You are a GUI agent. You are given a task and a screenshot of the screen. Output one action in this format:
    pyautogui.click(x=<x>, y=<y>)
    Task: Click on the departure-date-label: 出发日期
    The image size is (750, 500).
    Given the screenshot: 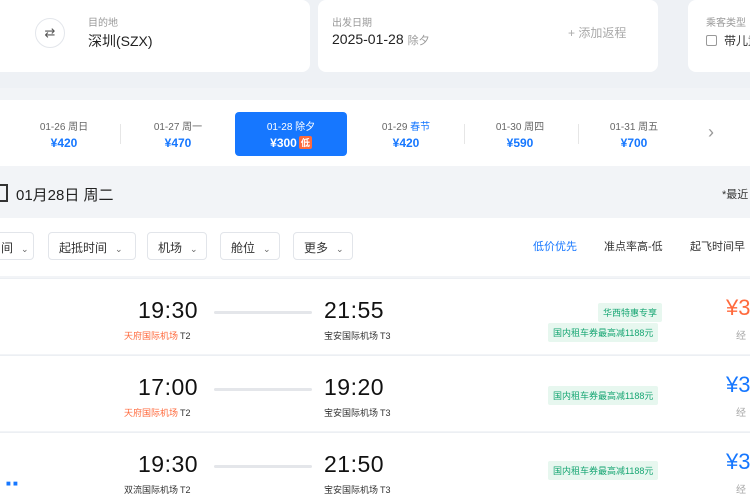 What is the action you would take?
    pyautogui.click(x=352, y=23)
    